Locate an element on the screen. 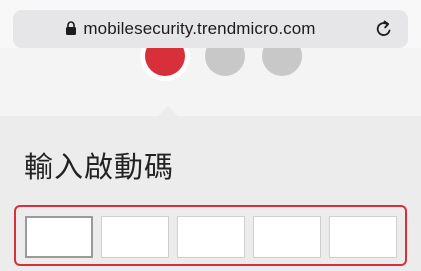 Image resolution: width=421 pixels, height=271 pixels. address-bar: mobilesecurity.trendmicro.com is located at coordinates (210, 29).